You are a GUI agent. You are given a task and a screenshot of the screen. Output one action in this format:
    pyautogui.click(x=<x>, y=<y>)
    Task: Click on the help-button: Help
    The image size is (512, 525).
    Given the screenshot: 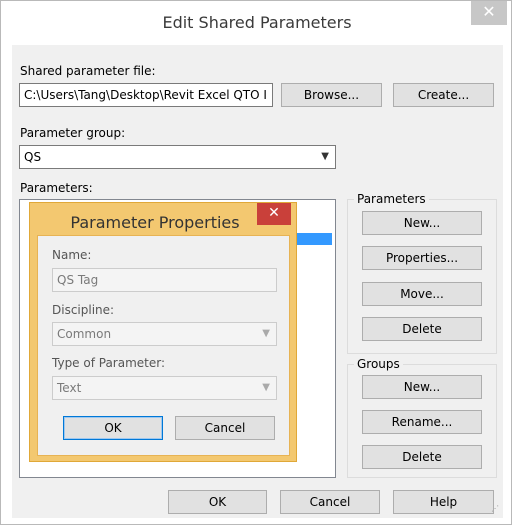 What is the action you would take?
    pyautogui.click(x=443, y=502)
    